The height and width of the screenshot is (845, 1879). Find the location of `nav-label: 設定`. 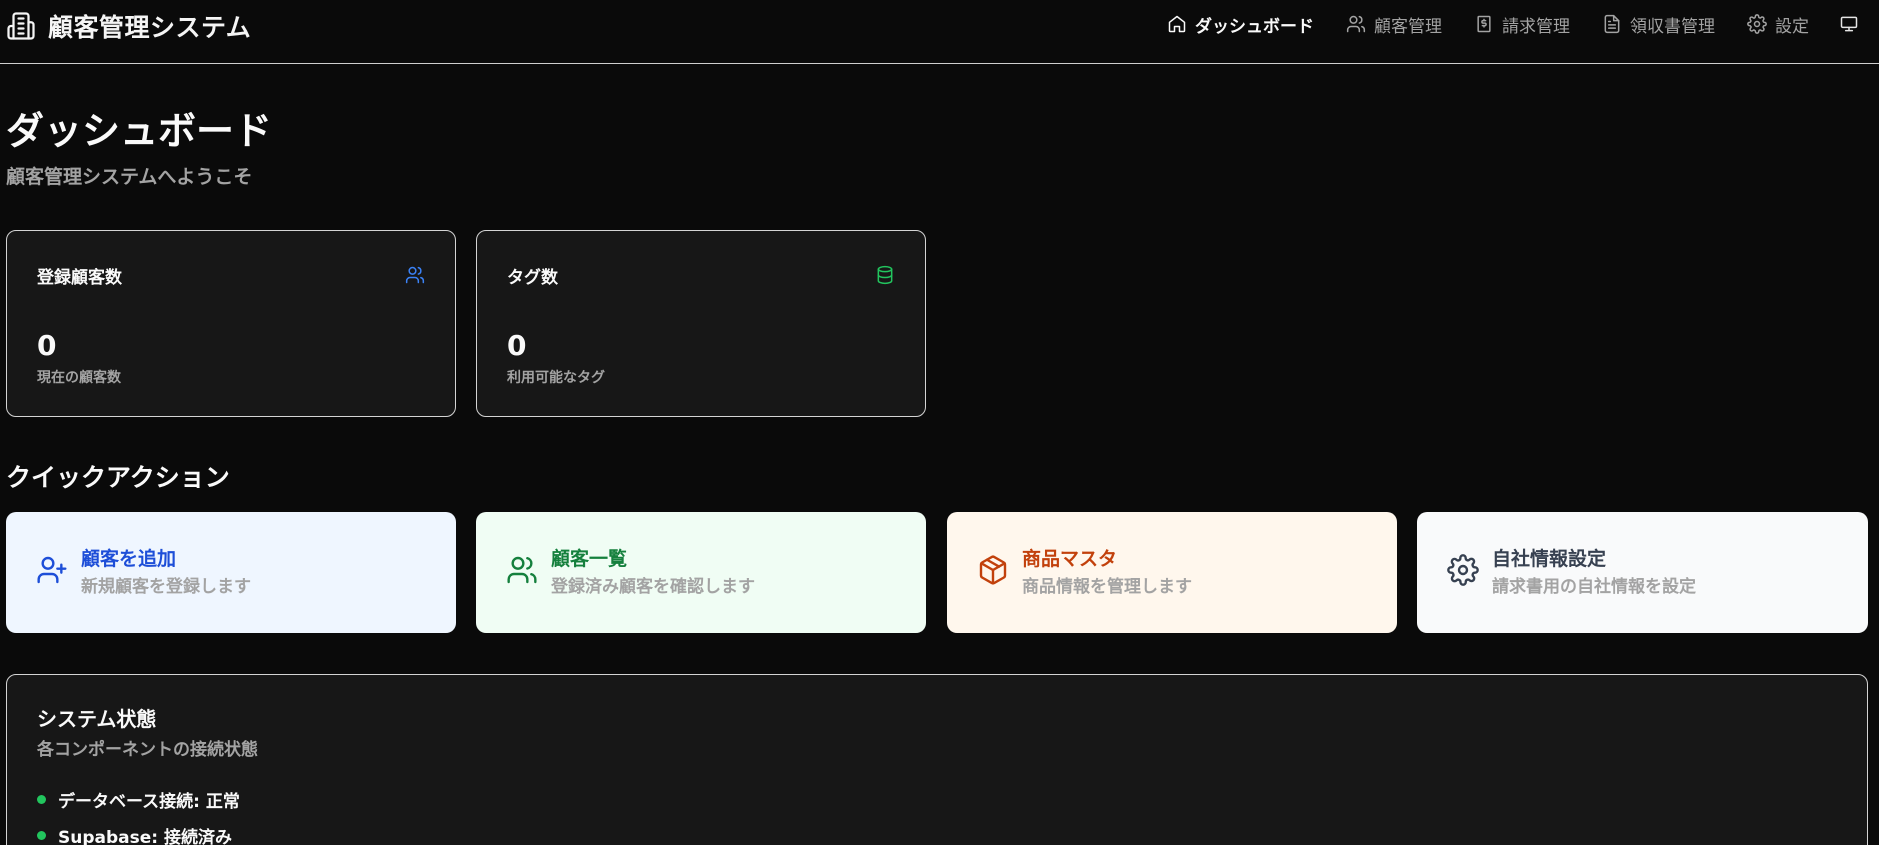

nav-label: 設定 is located at coordinates (1792, 26).